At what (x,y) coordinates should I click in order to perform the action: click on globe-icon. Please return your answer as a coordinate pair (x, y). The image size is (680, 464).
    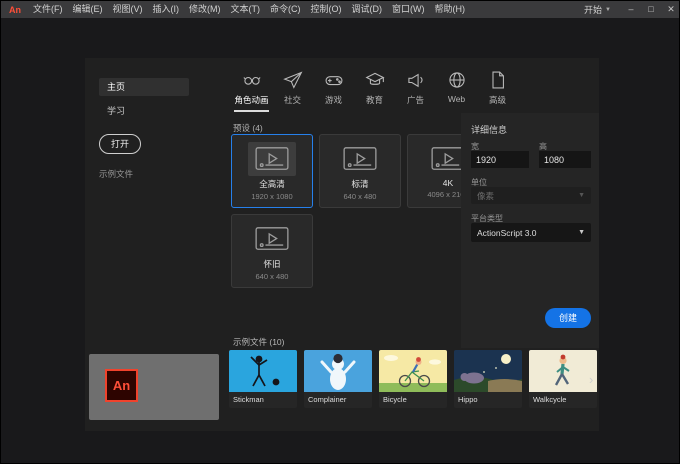
    Looking at the image, I should click on (457, 80).